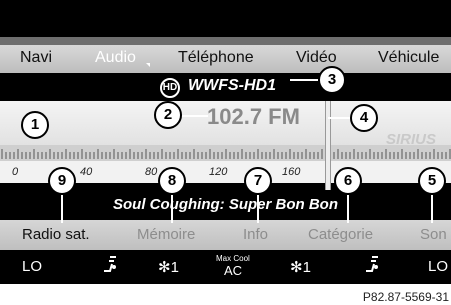 The height and width of the screenshot is (305, 451). I want to click on menu-vehicule: Véhicule, so click(408, 58).